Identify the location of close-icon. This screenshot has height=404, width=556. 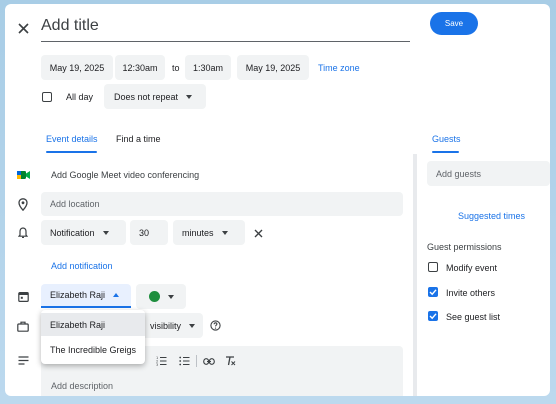
(23, 28).